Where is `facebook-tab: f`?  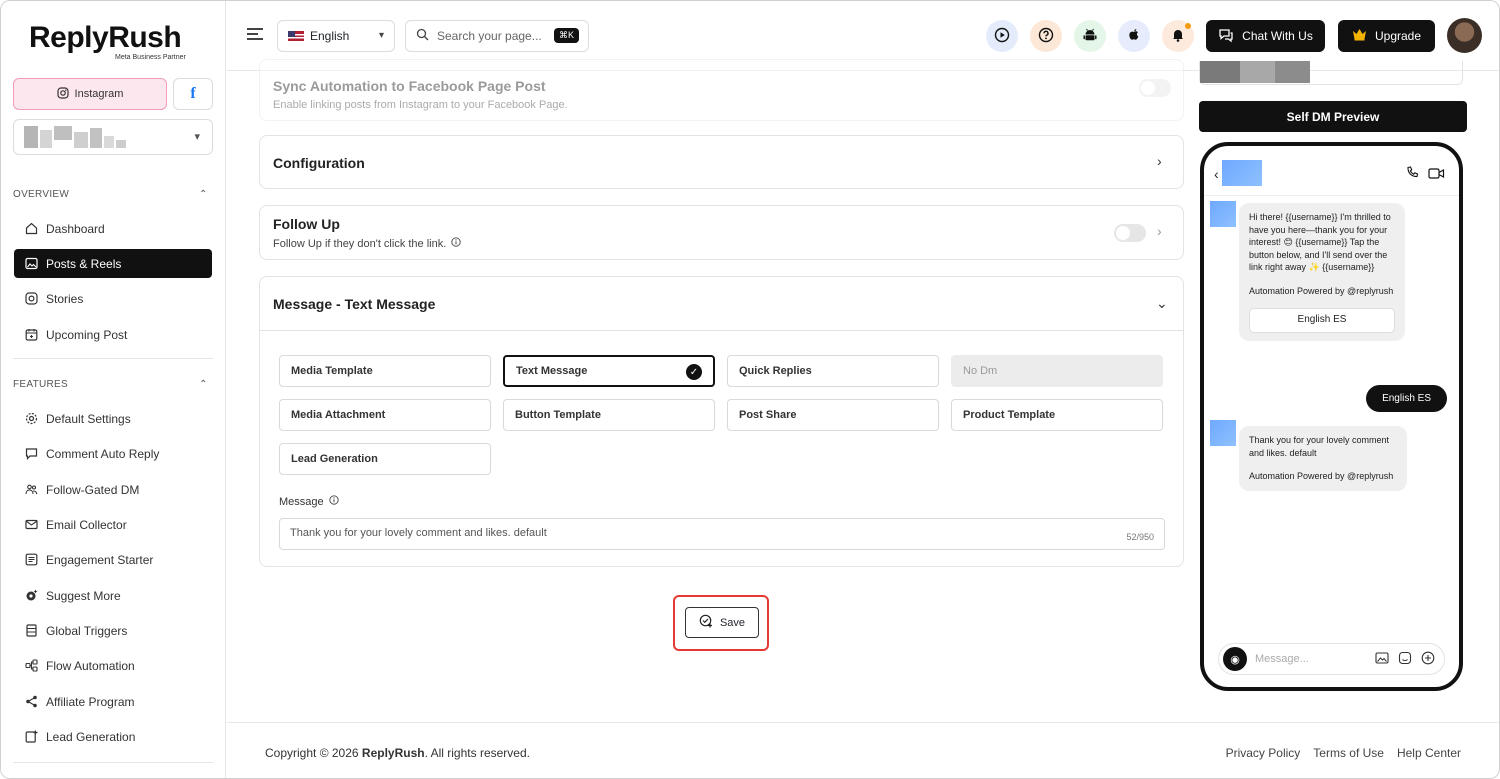
facebook-tab: f is located at coordinates (193, 94).